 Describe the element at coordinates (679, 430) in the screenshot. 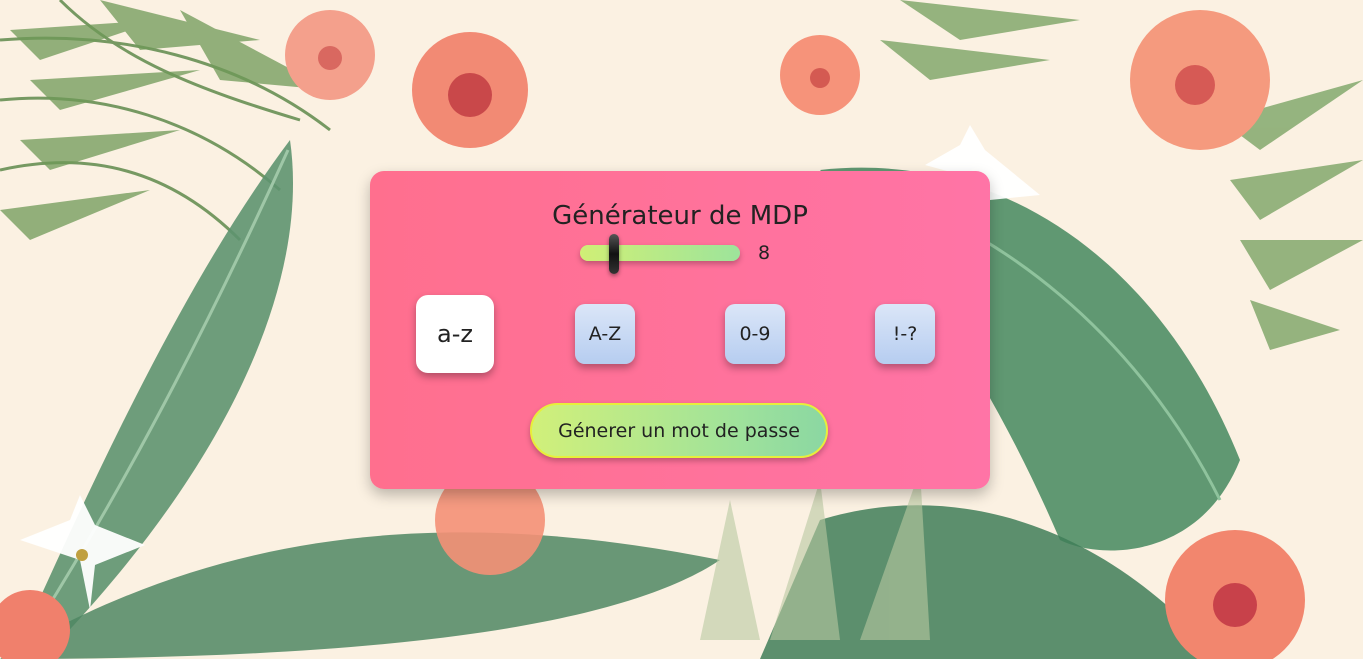

I see `generate-password-button: Génerer un mot de passe` at that location.